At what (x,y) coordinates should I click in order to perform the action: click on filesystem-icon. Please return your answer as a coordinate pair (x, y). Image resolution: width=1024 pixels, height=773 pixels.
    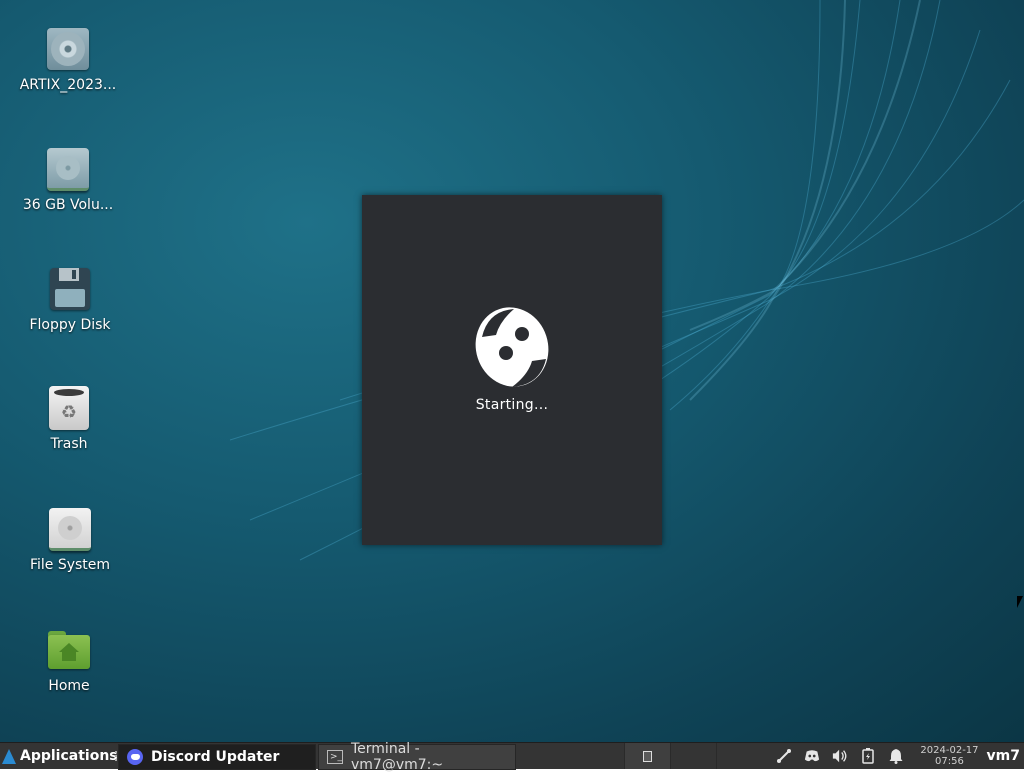
    Looking at the image, I should click on (70, 529).